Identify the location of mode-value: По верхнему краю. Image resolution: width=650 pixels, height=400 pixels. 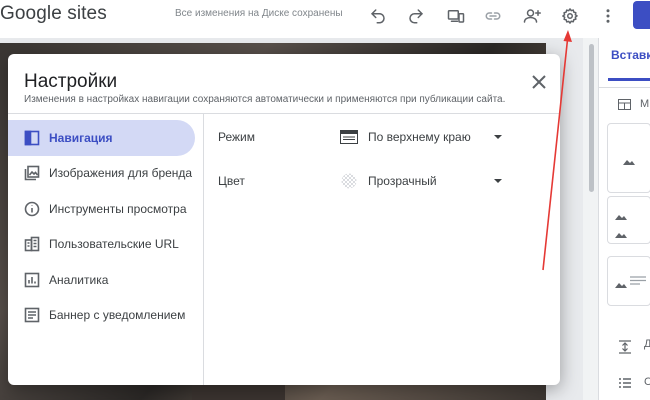
(419, 137).